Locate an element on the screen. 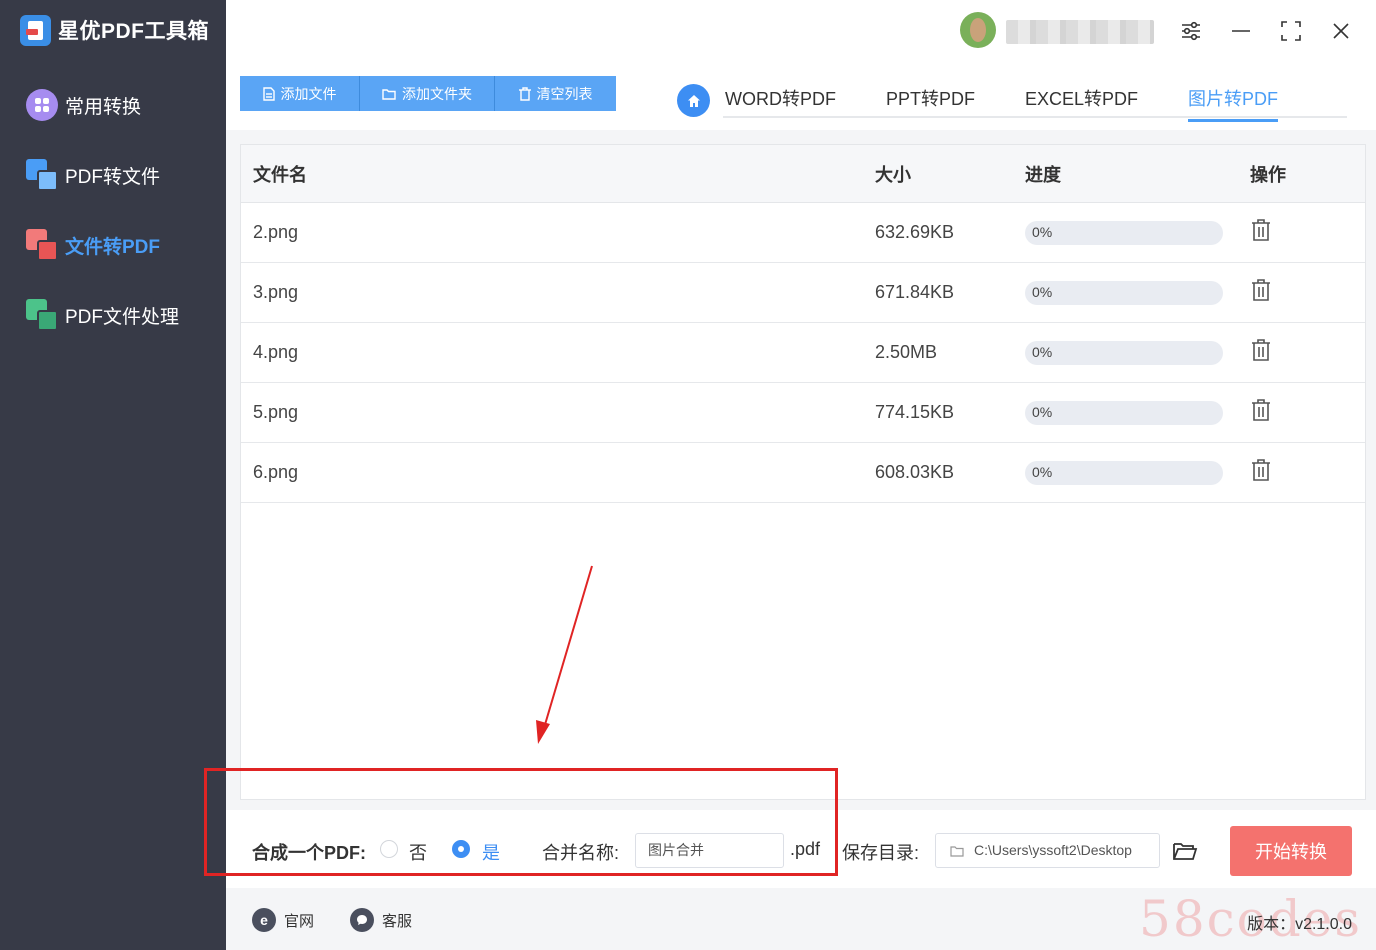  tab-image-to-pdf: 图片转PDF is located at coordinates (1233, 100).